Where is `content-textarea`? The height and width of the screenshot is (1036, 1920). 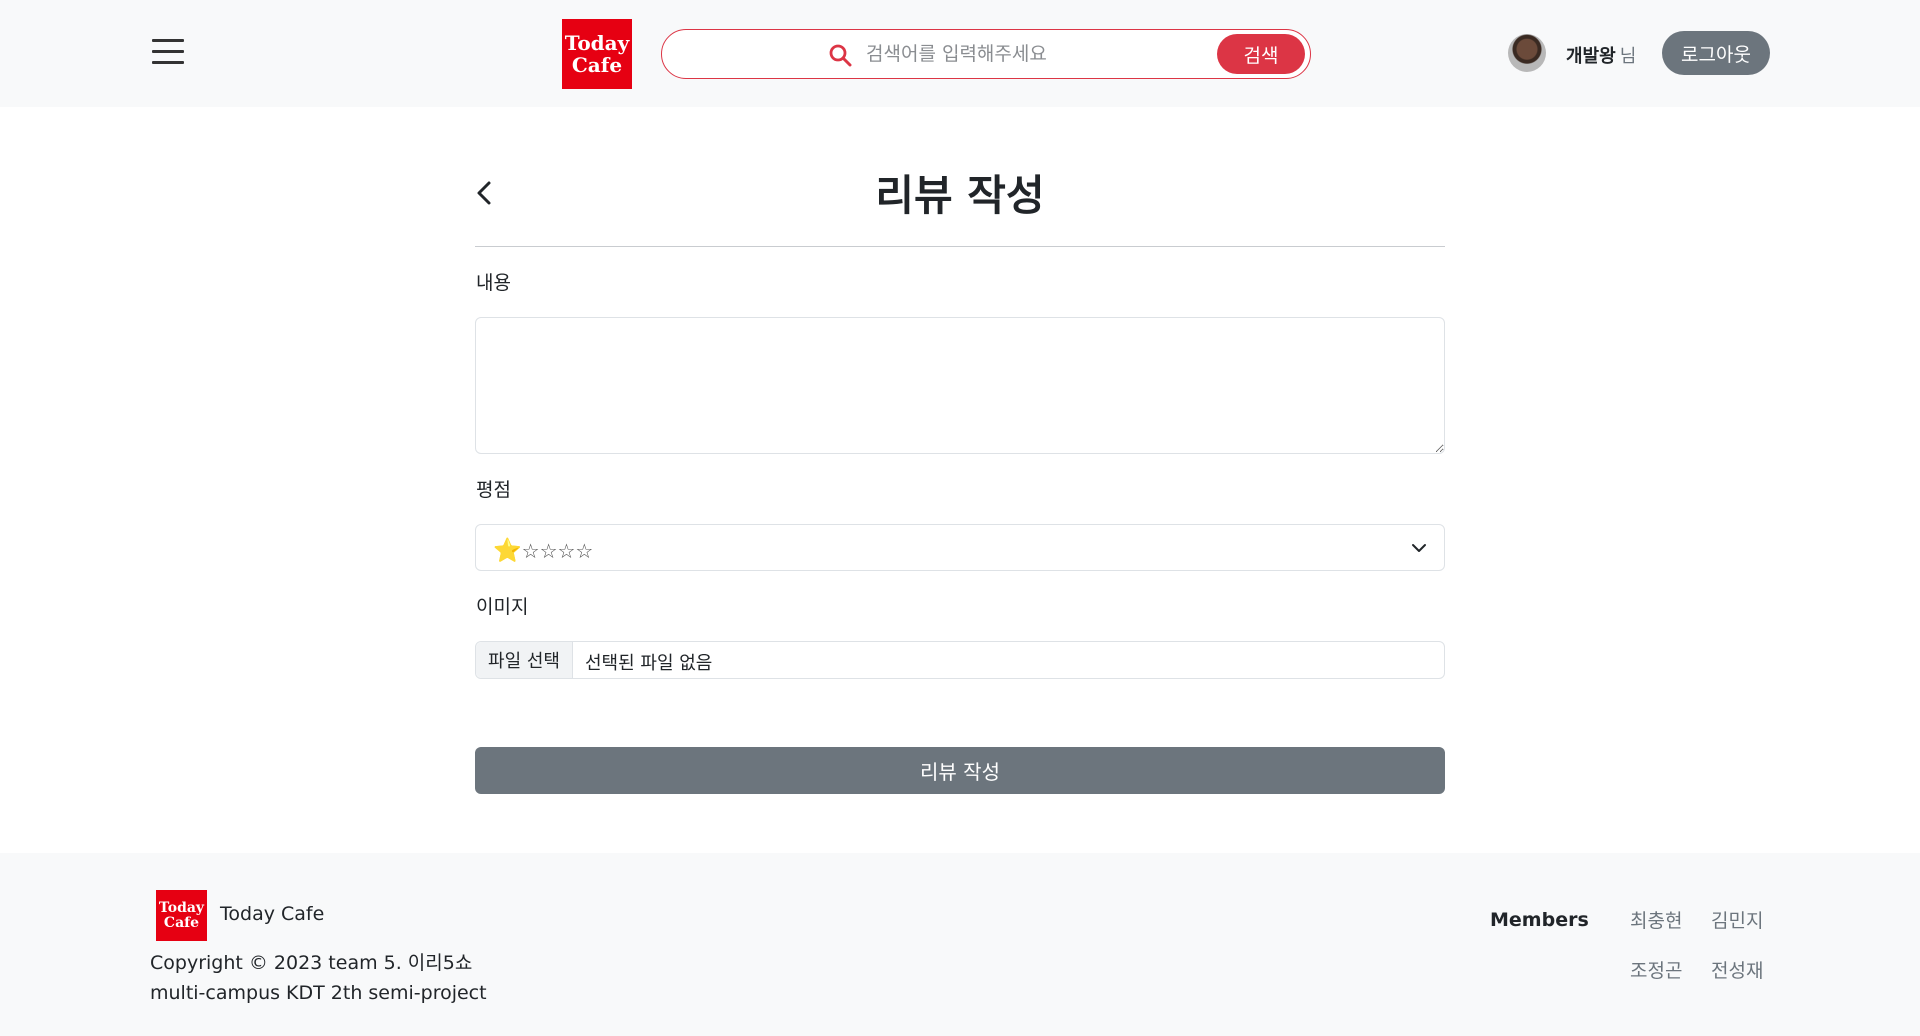
content-textarea is located at coordinates (960, 385).